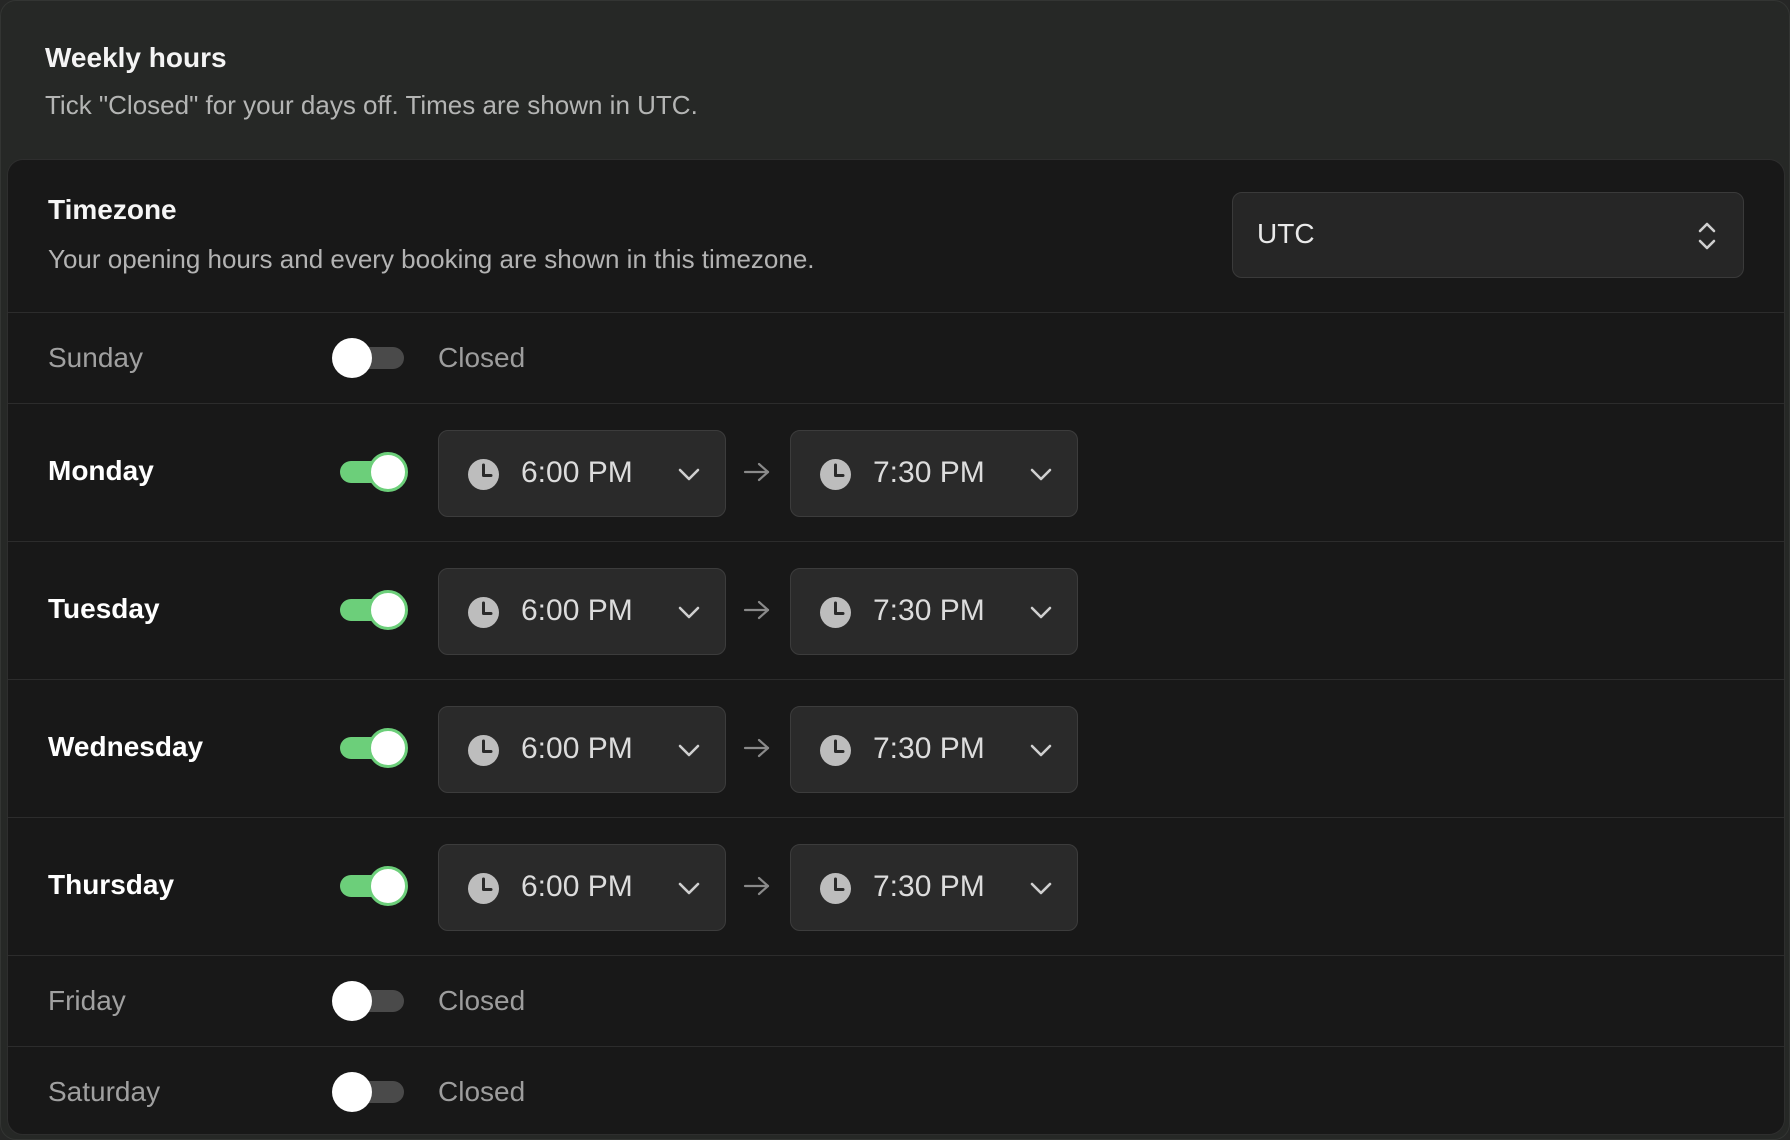  I want to click on panel-title: Weekly hours, so click(136, 57).